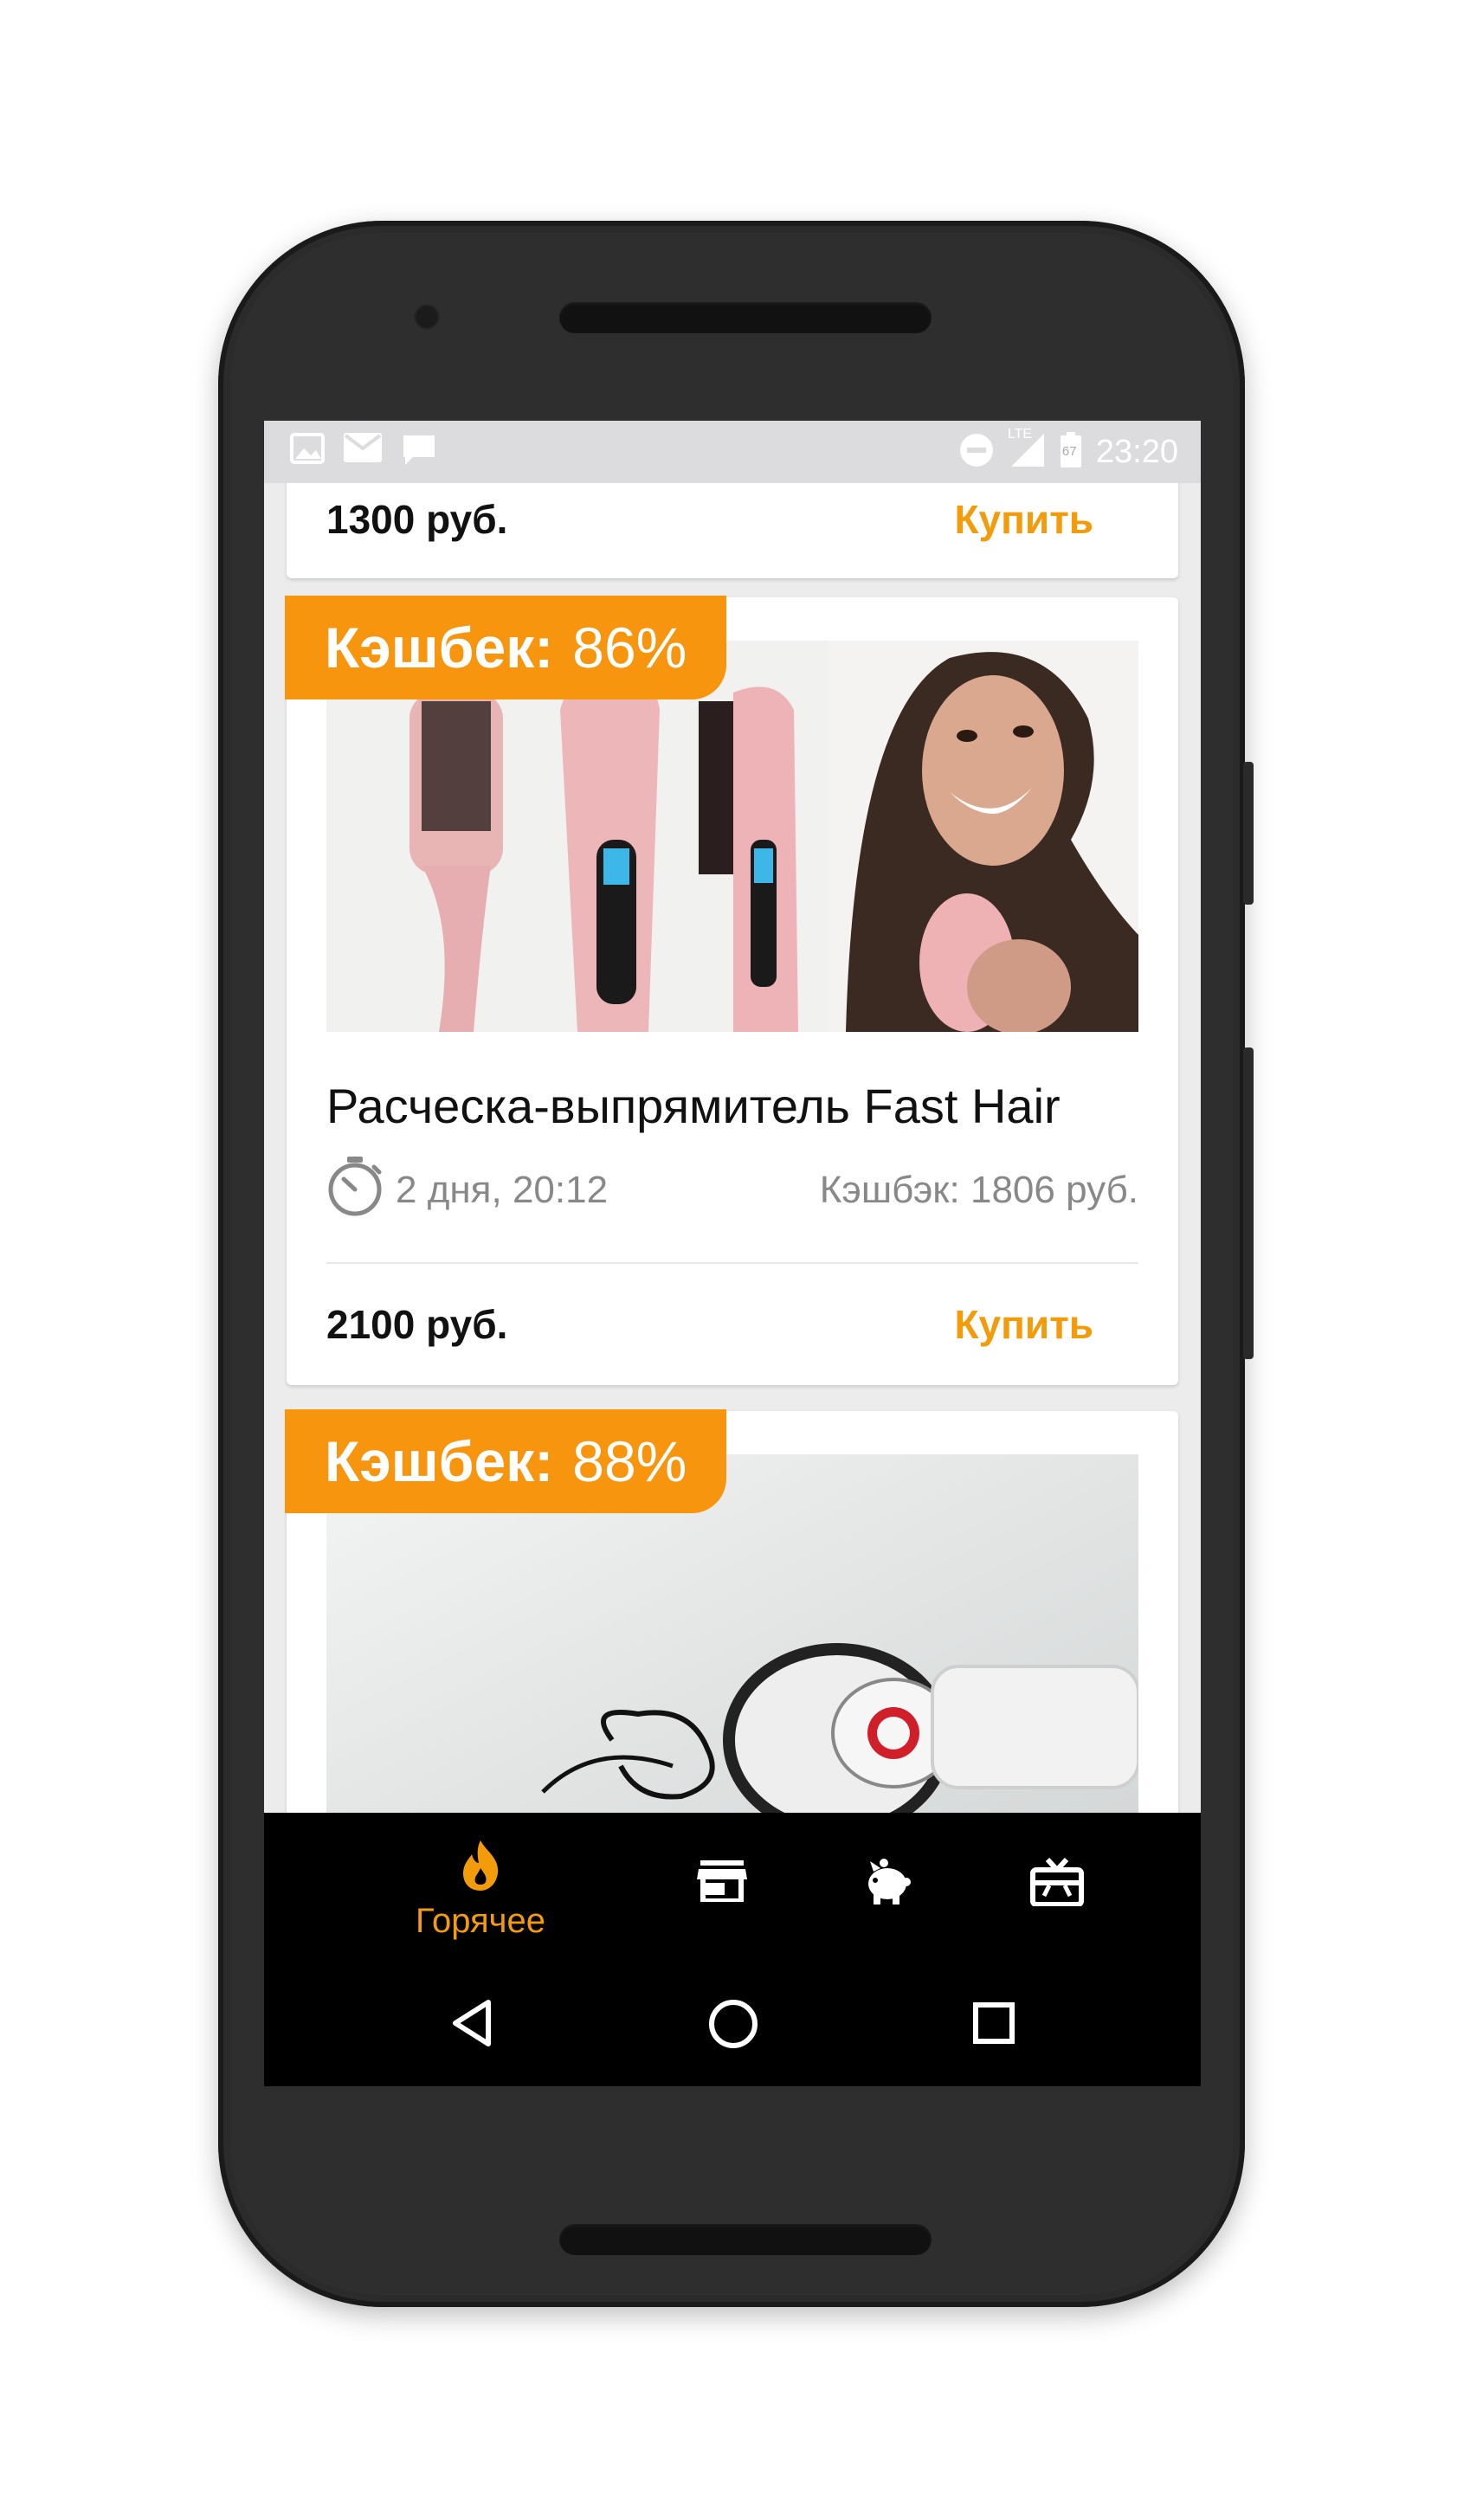 This screenshot has width=1470, height=2520. I want to click on flame-icon, so click(481, 1868).